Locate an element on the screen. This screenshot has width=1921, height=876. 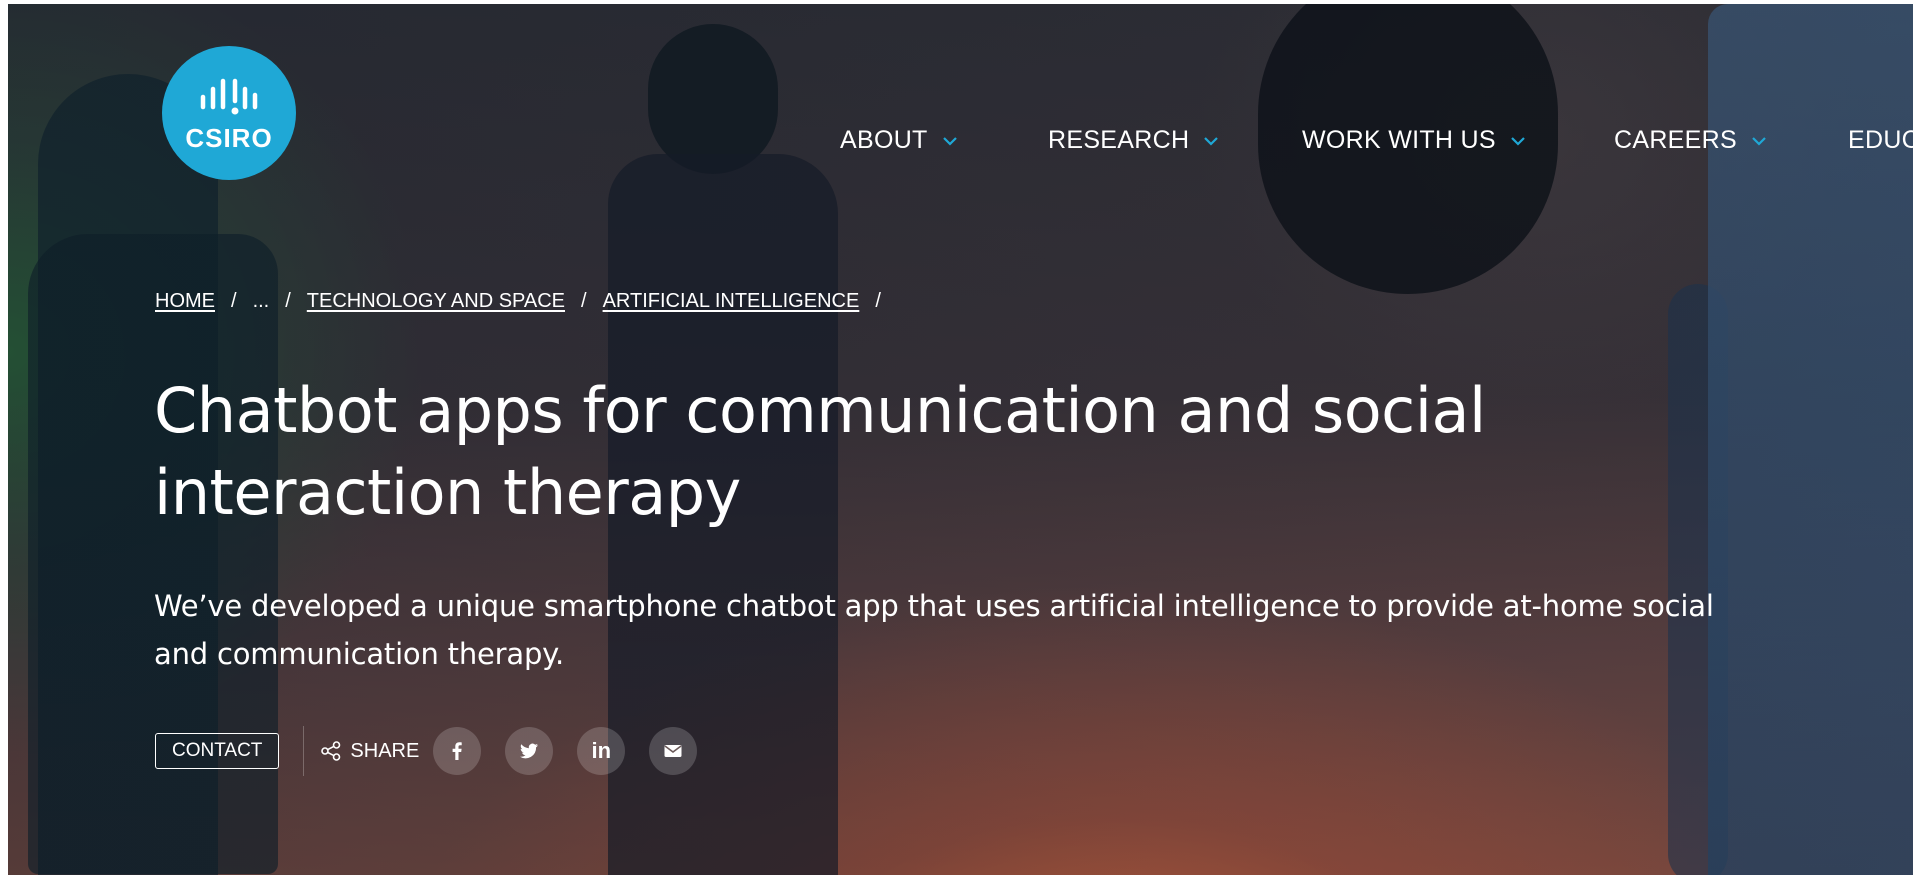
share-label-group: SHARE is located at coordinates (369, 751).